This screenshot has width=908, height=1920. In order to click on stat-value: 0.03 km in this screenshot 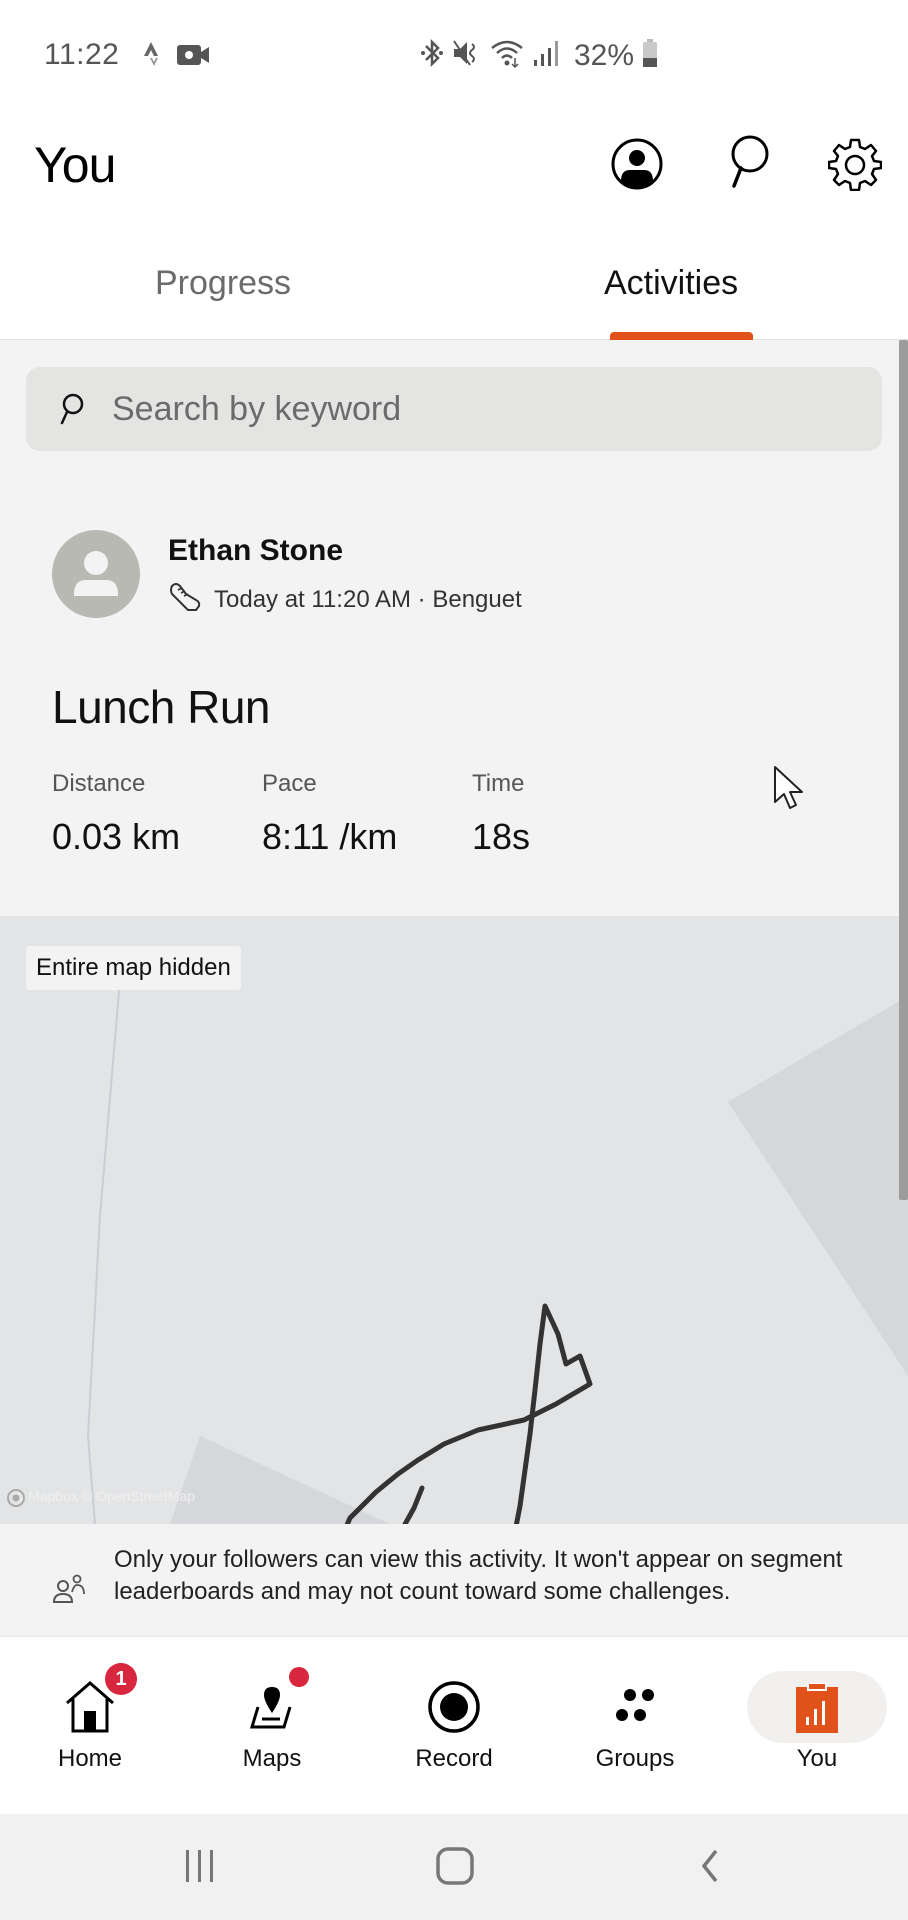, I will do `click(116, 836)`.